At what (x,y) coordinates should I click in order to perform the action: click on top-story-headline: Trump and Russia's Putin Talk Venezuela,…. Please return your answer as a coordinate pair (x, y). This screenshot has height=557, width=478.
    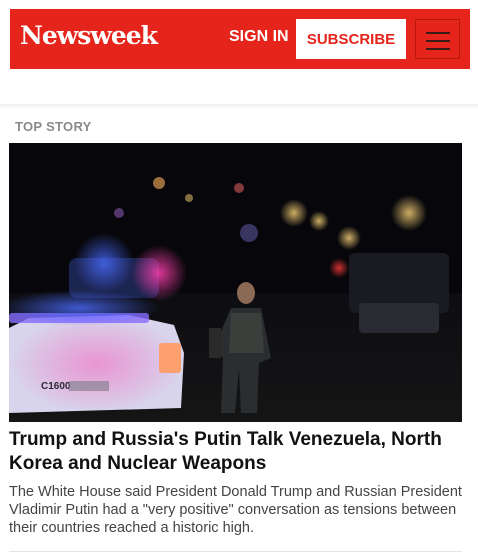
    Looking at the image, I should click on (239, 452).